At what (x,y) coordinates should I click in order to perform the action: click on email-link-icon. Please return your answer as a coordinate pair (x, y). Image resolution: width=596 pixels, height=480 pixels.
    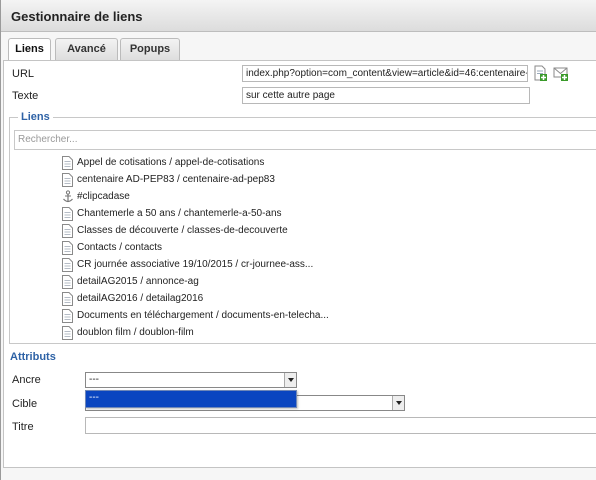
    Looking at the image, I should click on (561, 73).